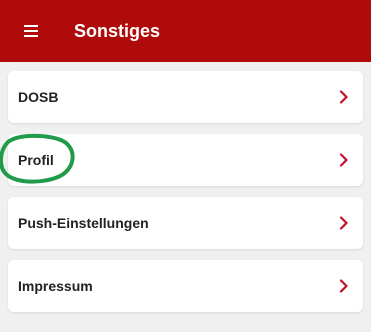 Image resolution: width=371 pixels, height=332 pixels. I want to click on menu-button, so click(31, 31).